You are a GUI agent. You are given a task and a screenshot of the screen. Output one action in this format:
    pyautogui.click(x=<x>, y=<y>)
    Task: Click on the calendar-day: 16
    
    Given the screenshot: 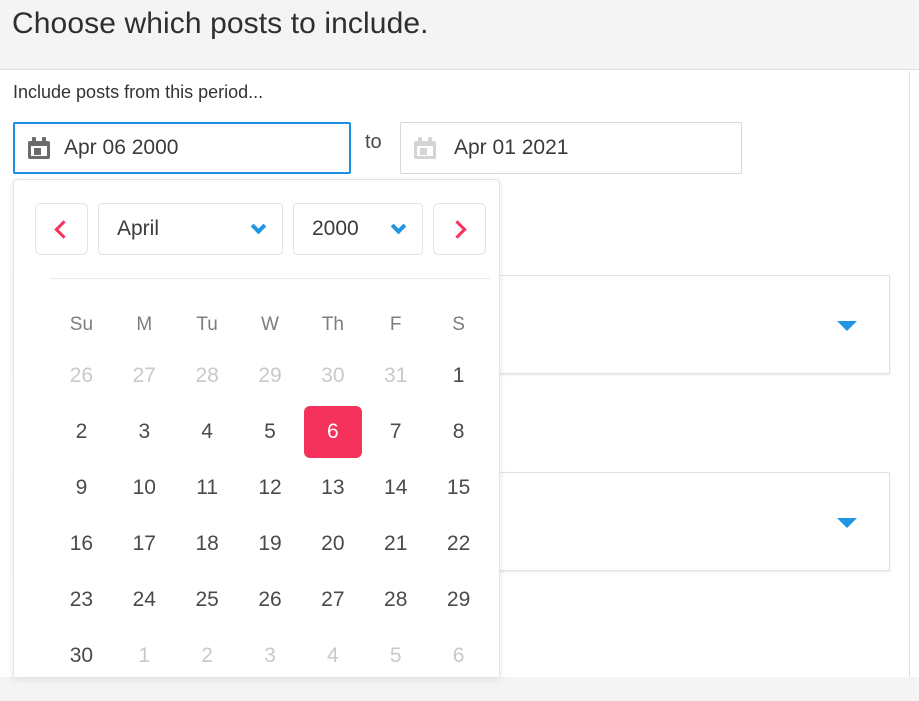 What is the action you would take?
    pyautogui.click(x=81, y=544)
    